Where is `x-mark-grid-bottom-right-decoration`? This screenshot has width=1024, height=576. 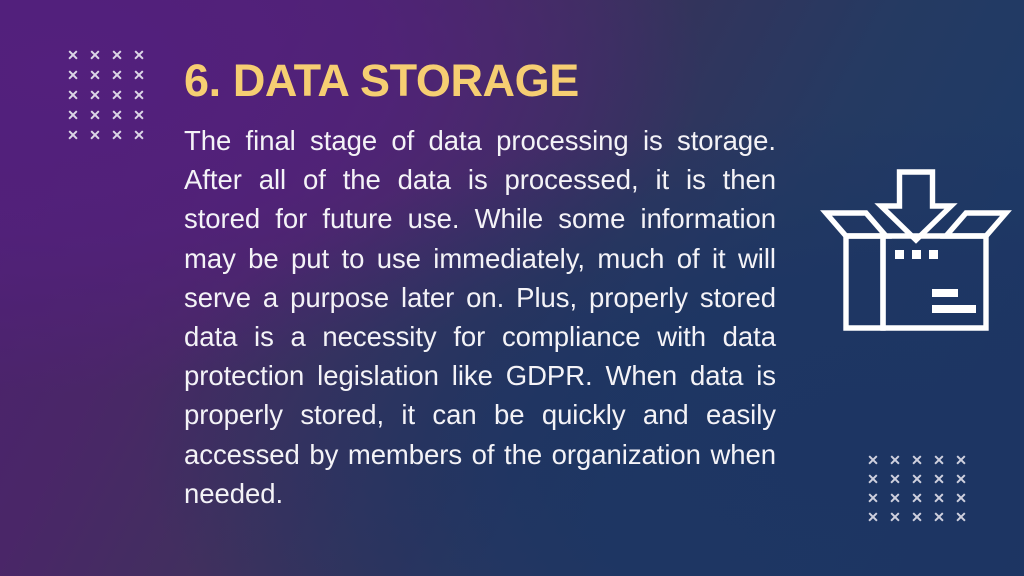 x-mark-grid-bottom-right-decoration is located at coordinates (923, 493).